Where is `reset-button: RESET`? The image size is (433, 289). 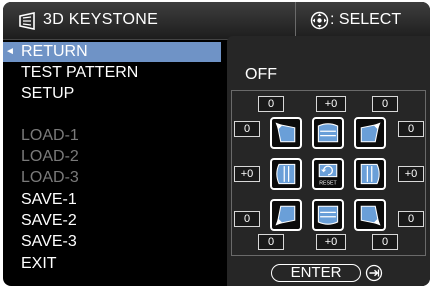
reset-button: RESET is located at coordinates (328, 174).